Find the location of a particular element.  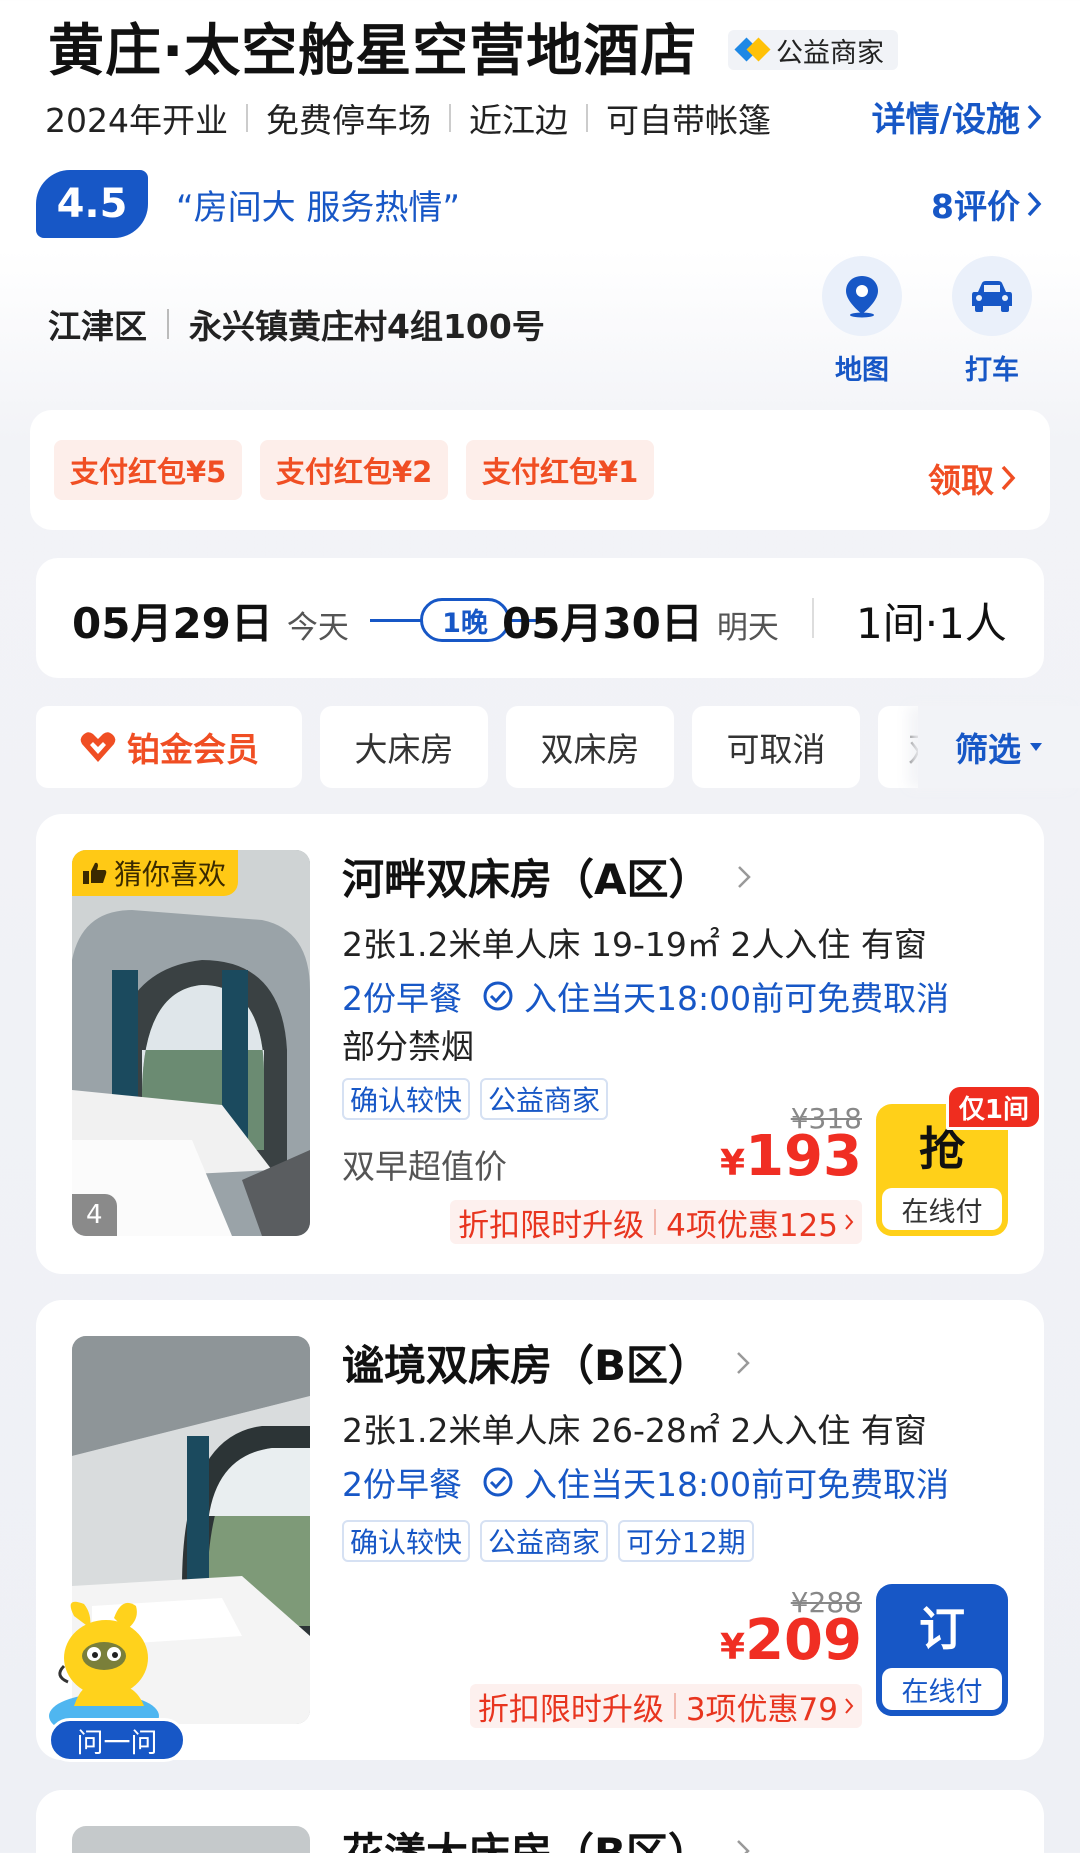

ask-assistant-button: 问一问 is located at coordinates (119, 1681).